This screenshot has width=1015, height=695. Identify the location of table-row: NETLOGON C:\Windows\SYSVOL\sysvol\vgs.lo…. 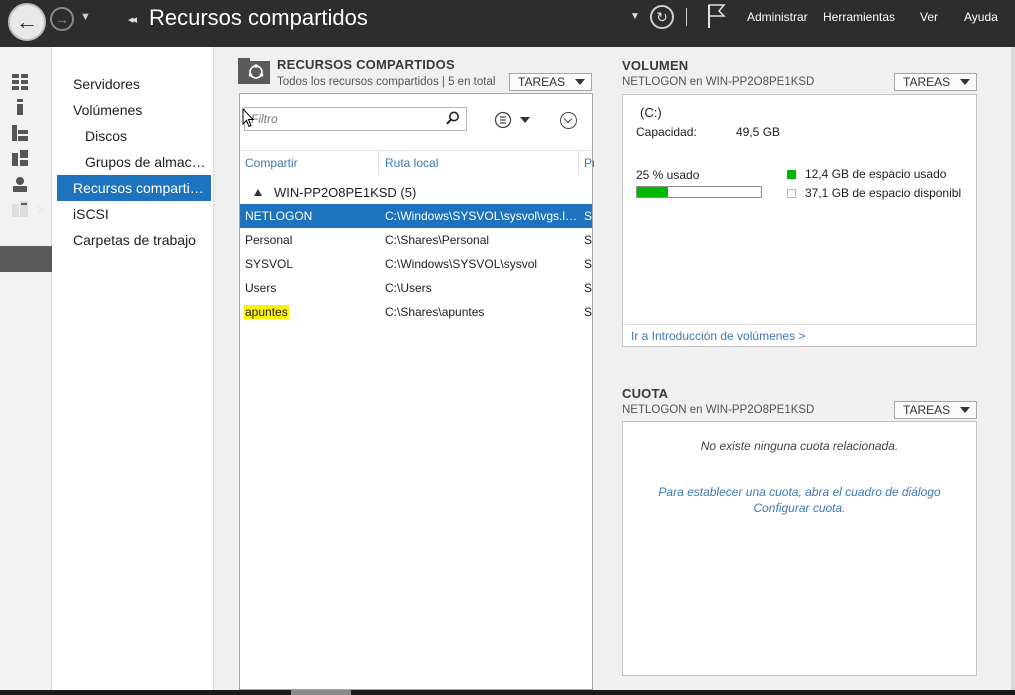
(416, 216).